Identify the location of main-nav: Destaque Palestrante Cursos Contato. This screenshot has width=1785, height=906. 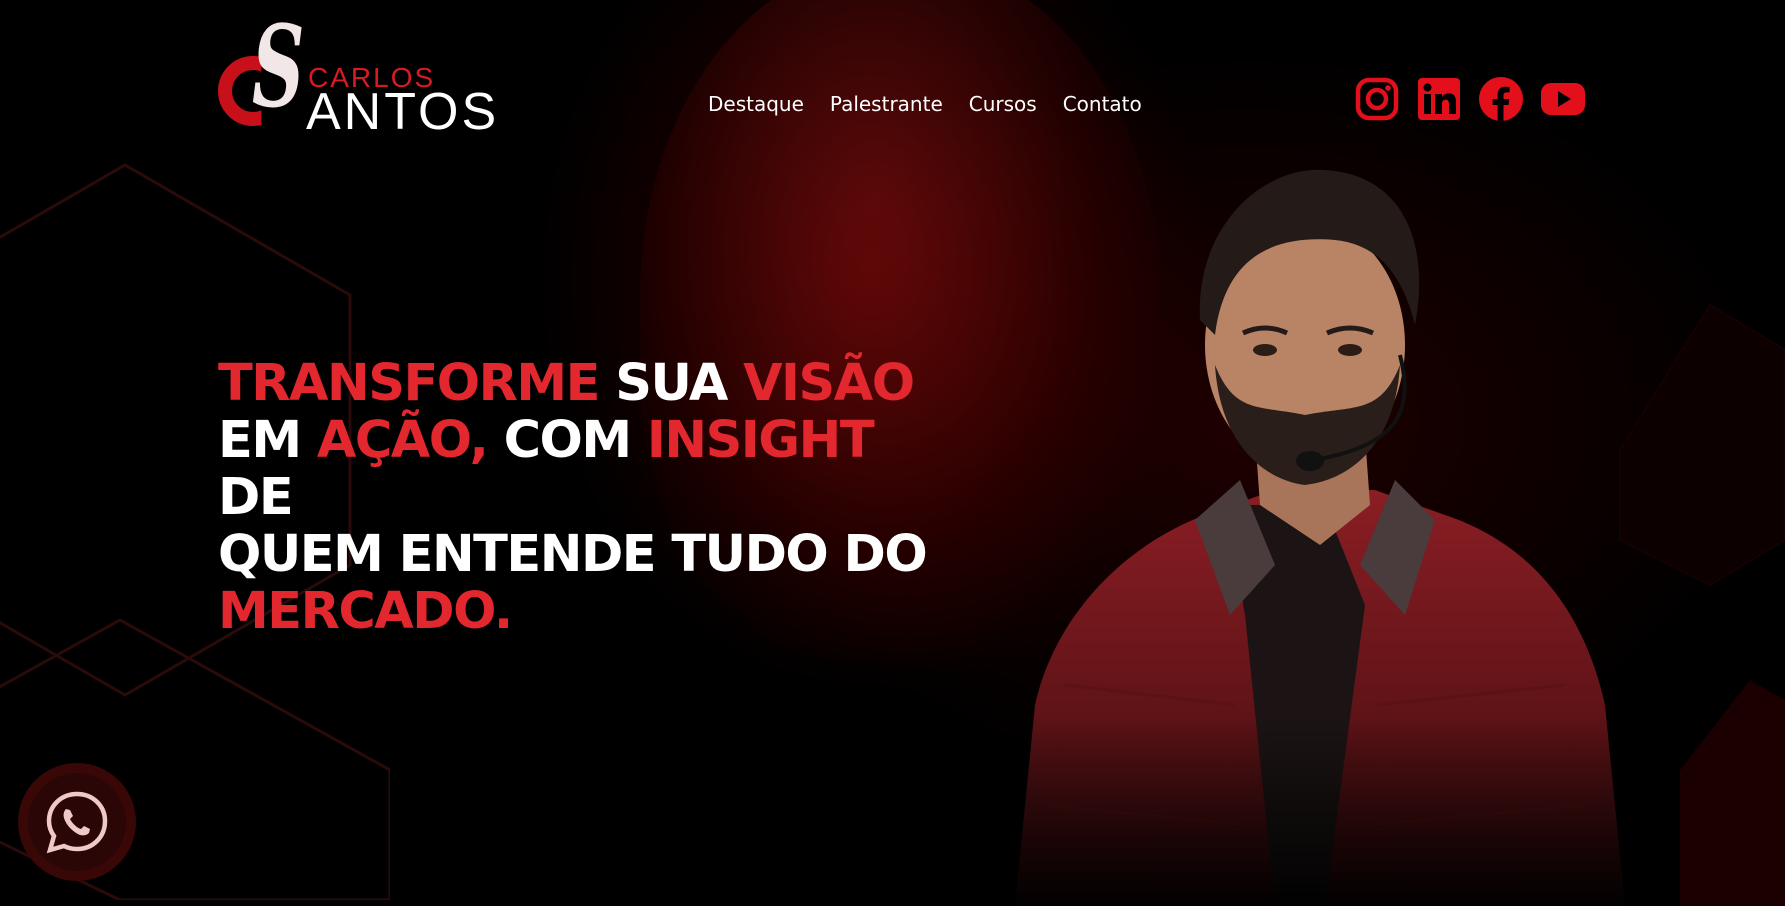
(925, 104).